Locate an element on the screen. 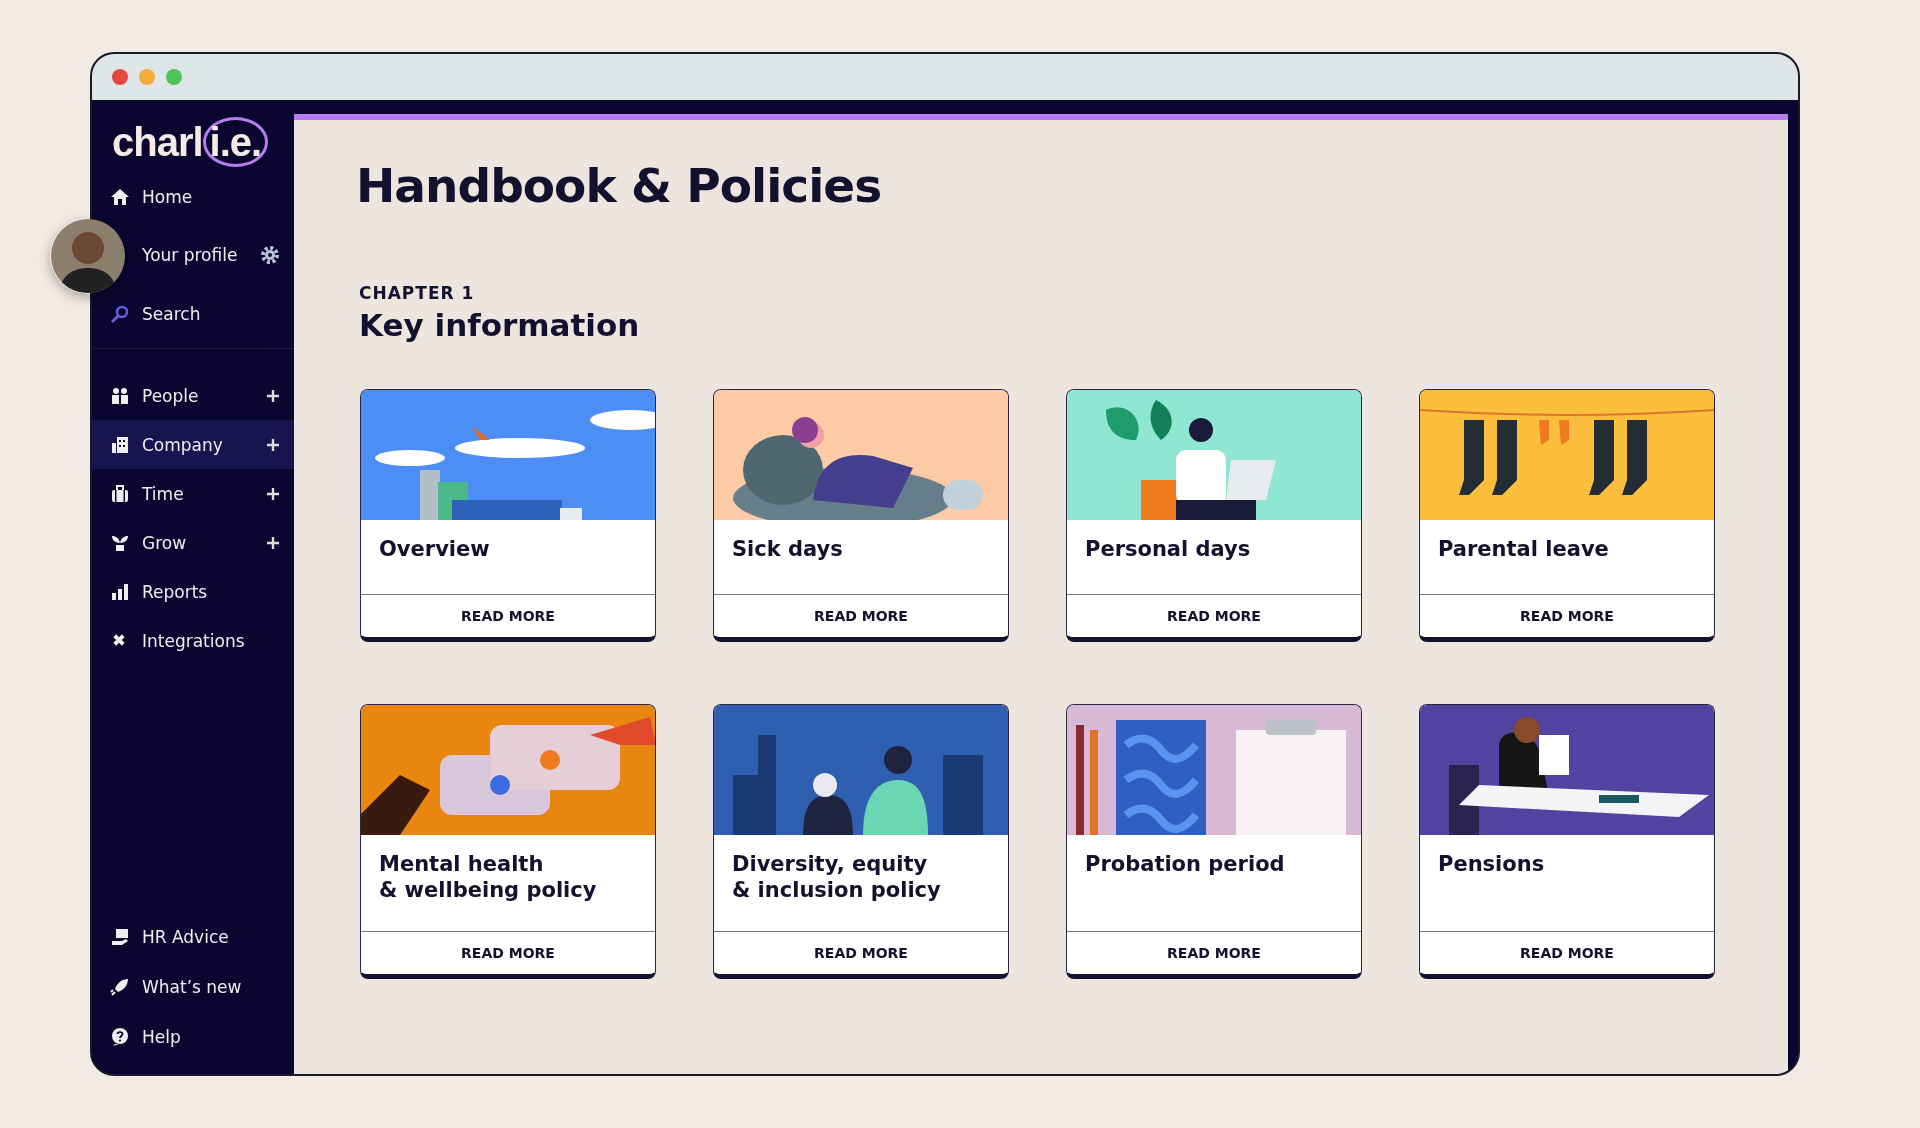 The image size is (1920, 1128). policy-card: Parental leave READ MORE is located at coordinates (1567, 515).